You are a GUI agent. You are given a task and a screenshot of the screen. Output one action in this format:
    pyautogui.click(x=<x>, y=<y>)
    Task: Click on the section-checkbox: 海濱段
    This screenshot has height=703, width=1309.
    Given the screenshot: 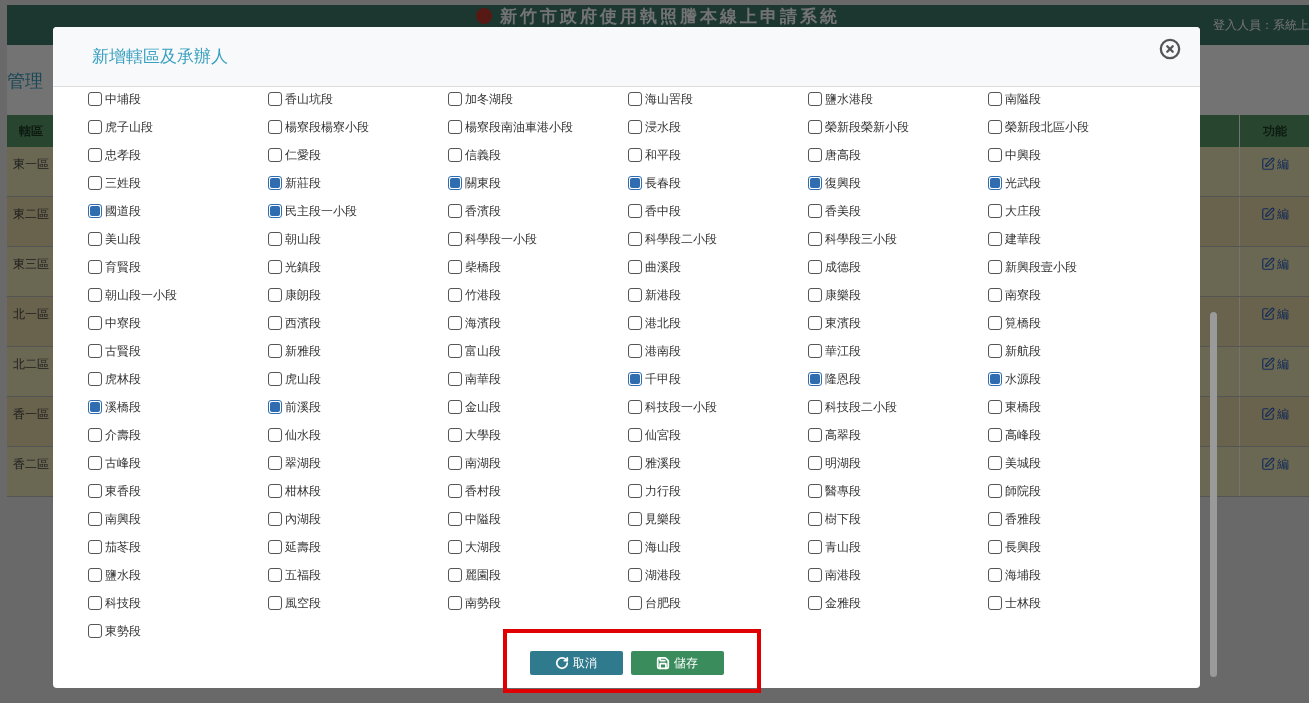 What is the action you would take?
    pyautogui.click(x=538, y=323)
    